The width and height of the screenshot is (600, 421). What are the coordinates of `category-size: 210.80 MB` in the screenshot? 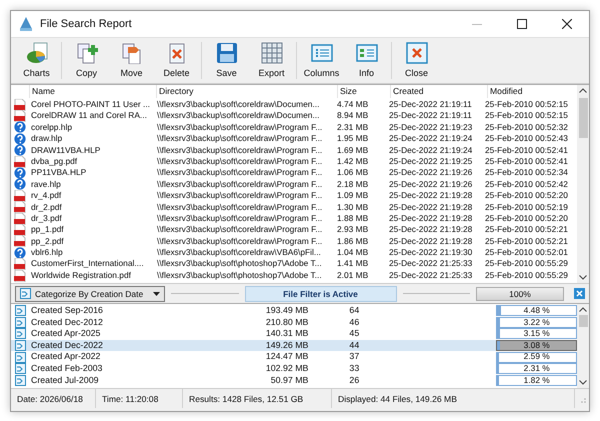 It's located at (286, 322).